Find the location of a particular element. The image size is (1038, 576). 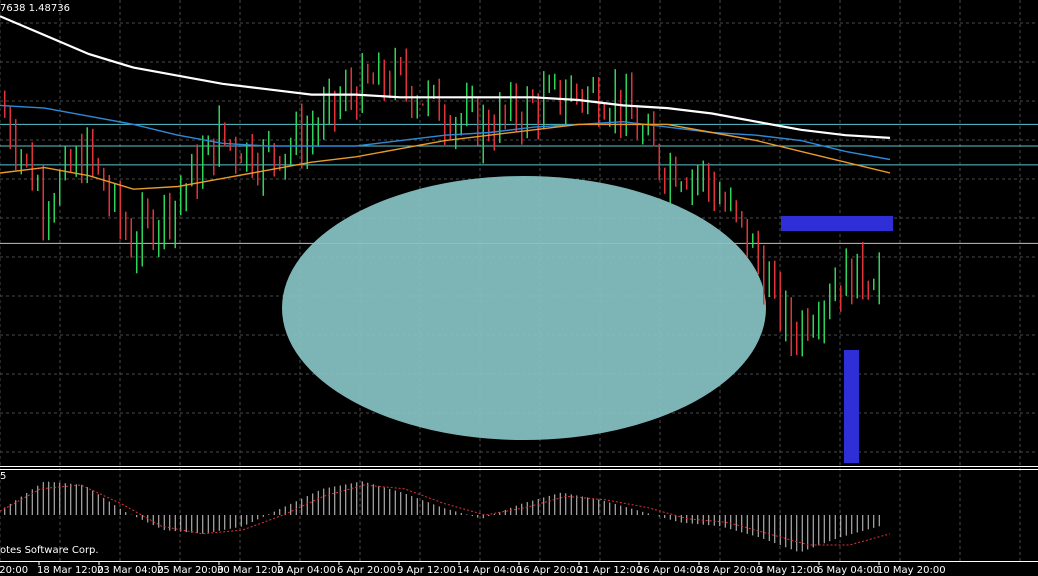

oscillator-panel is located at coordinates (445, 516).